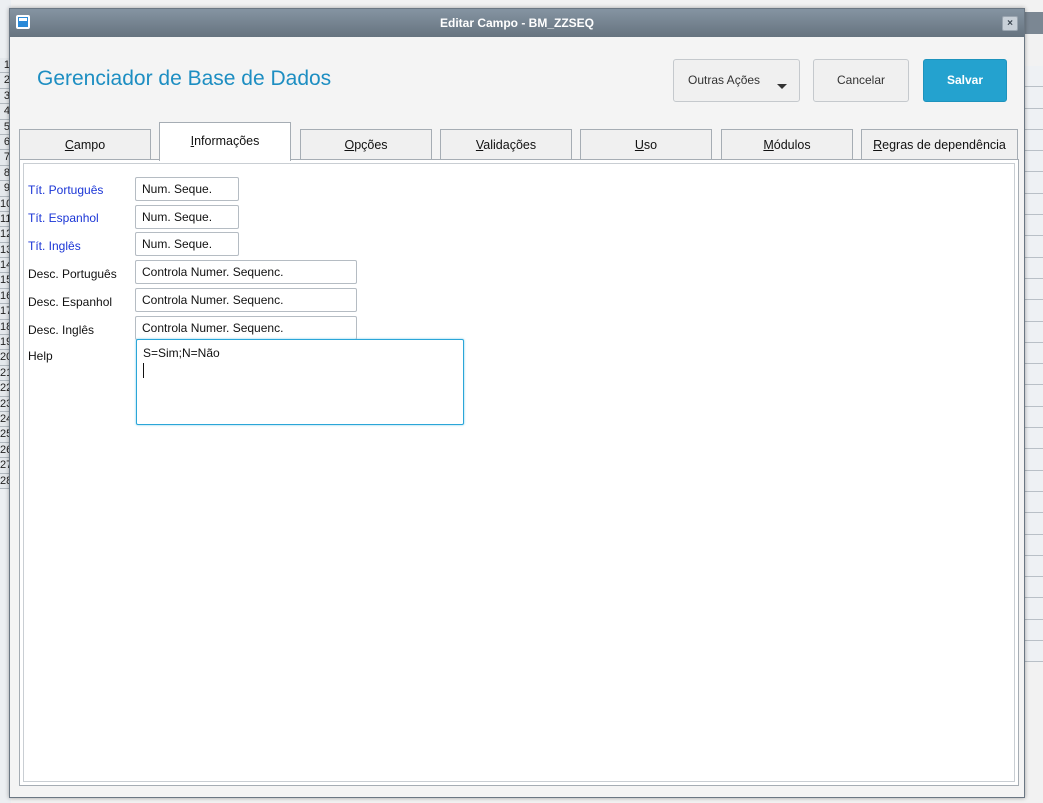 The image size is (1043, 803). What do you see at coordinates (366, 144) in the screenshot?
I see `tab-opcoes: Opções` at bounding box center [366, 144].